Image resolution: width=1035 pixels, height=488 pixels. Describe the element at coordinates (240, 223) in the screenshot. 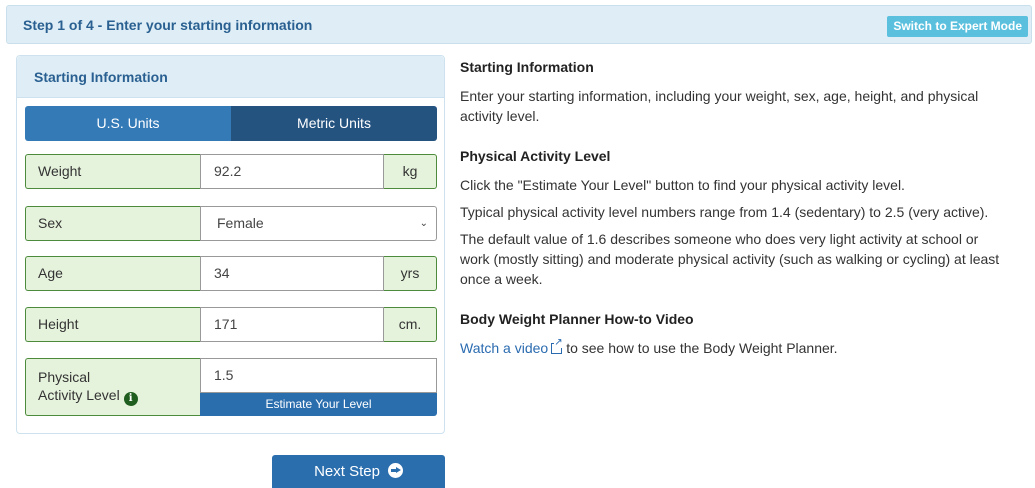

I see `sex-select-value: Female` at that location.